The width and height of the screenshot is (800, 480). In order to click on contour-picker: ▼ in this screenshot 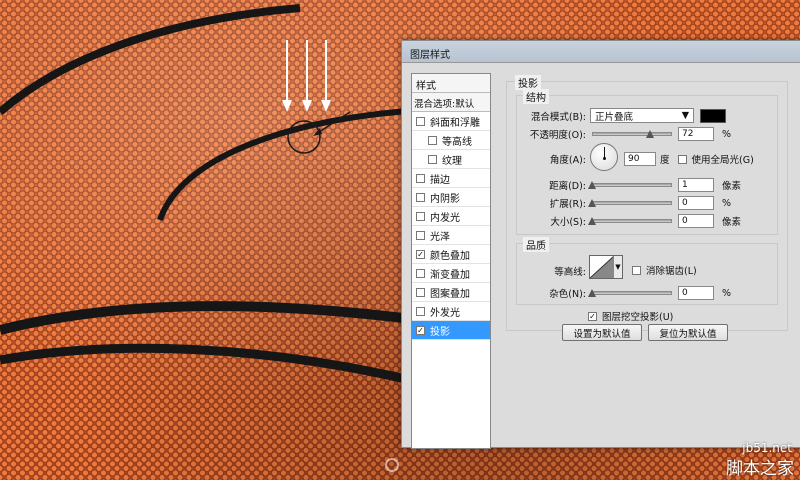, I will do `click(606, 267)`.